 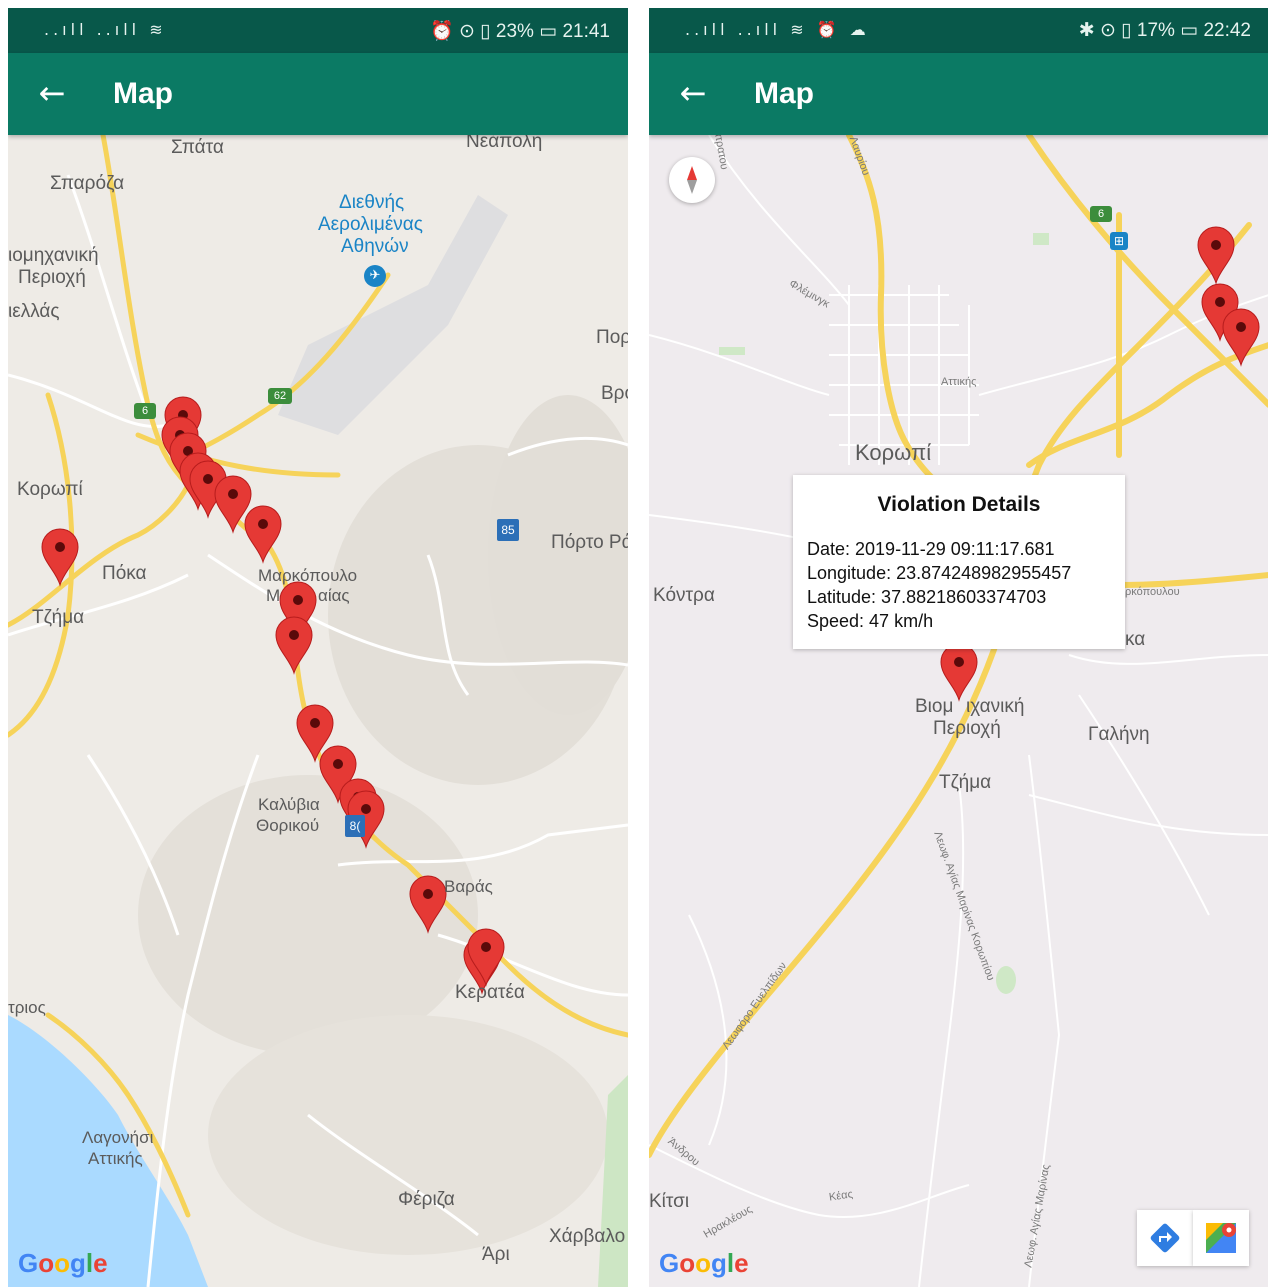 I want to click on info-longitude: Longitude: 23.874248982955457, so click(x=939, y=573).